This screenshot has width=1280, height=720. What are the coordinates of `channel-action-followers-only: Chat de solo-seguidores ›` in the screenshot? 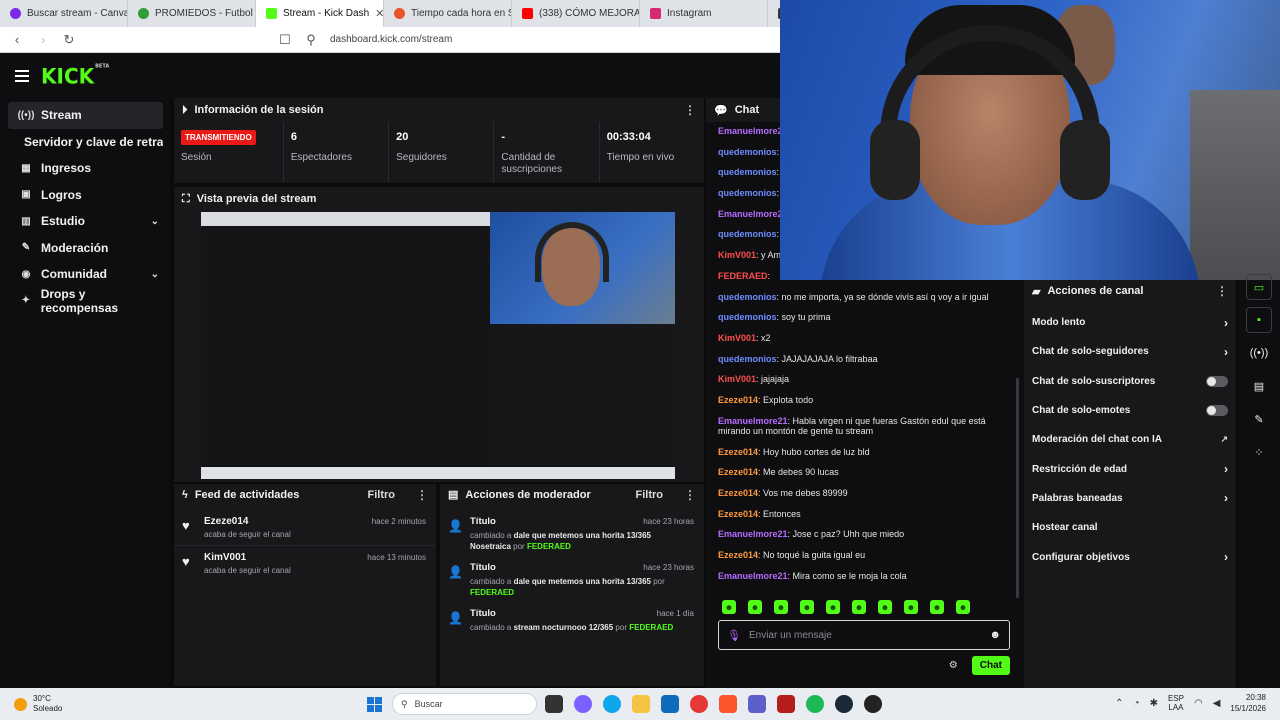 It's located at (1130, 351).